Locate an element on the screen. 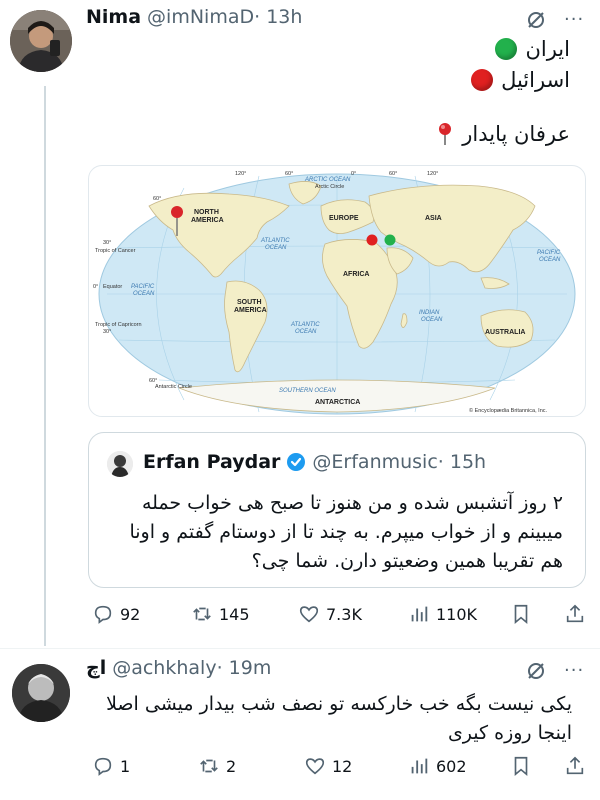 This screenshot has width=600, height=800. author-avatar is located at coordinates (41, 41).